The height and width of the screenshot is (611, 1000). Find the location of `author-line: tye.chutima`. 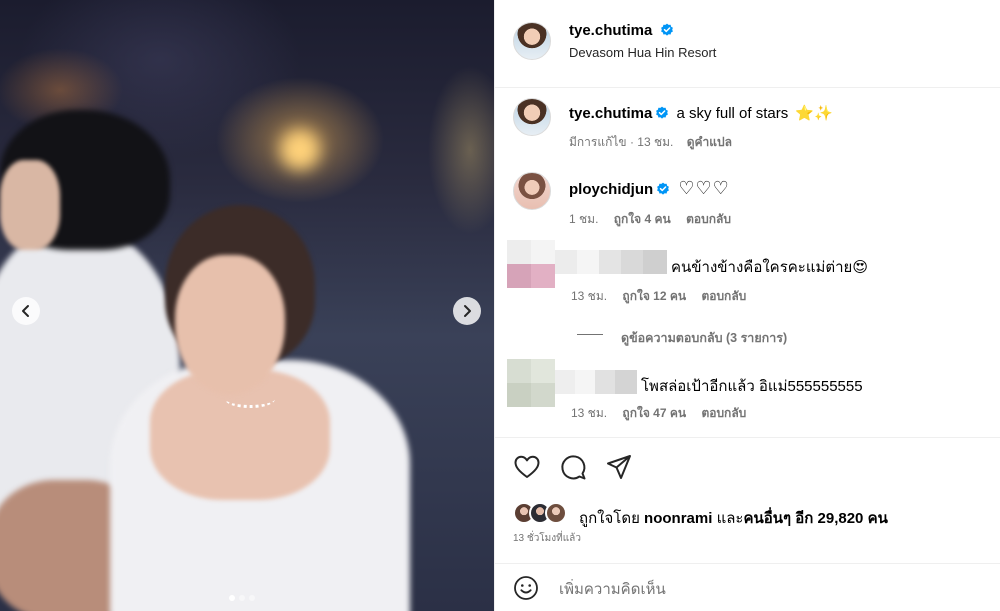

author-line: tye.chutima is located at coordinates (621, 31).